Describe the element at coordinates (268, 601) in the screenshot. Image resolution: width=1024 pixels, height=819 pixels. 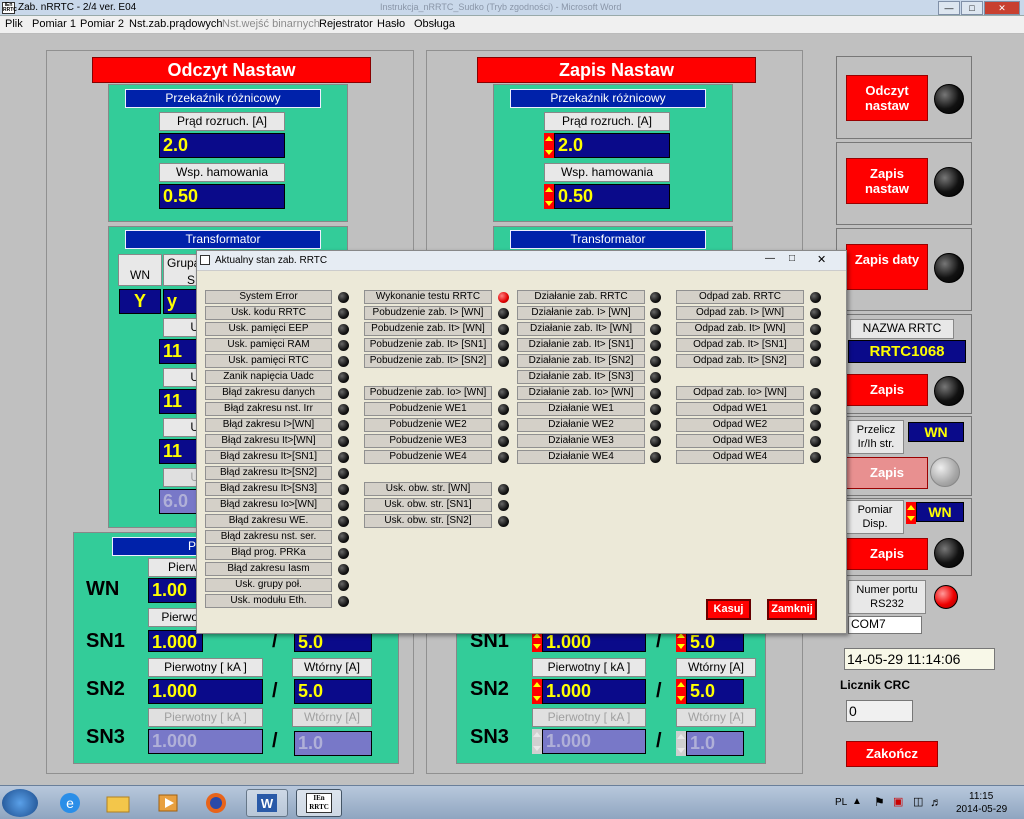
I see `status-label-c1-19: Usk. modułu Eth.` at that location.